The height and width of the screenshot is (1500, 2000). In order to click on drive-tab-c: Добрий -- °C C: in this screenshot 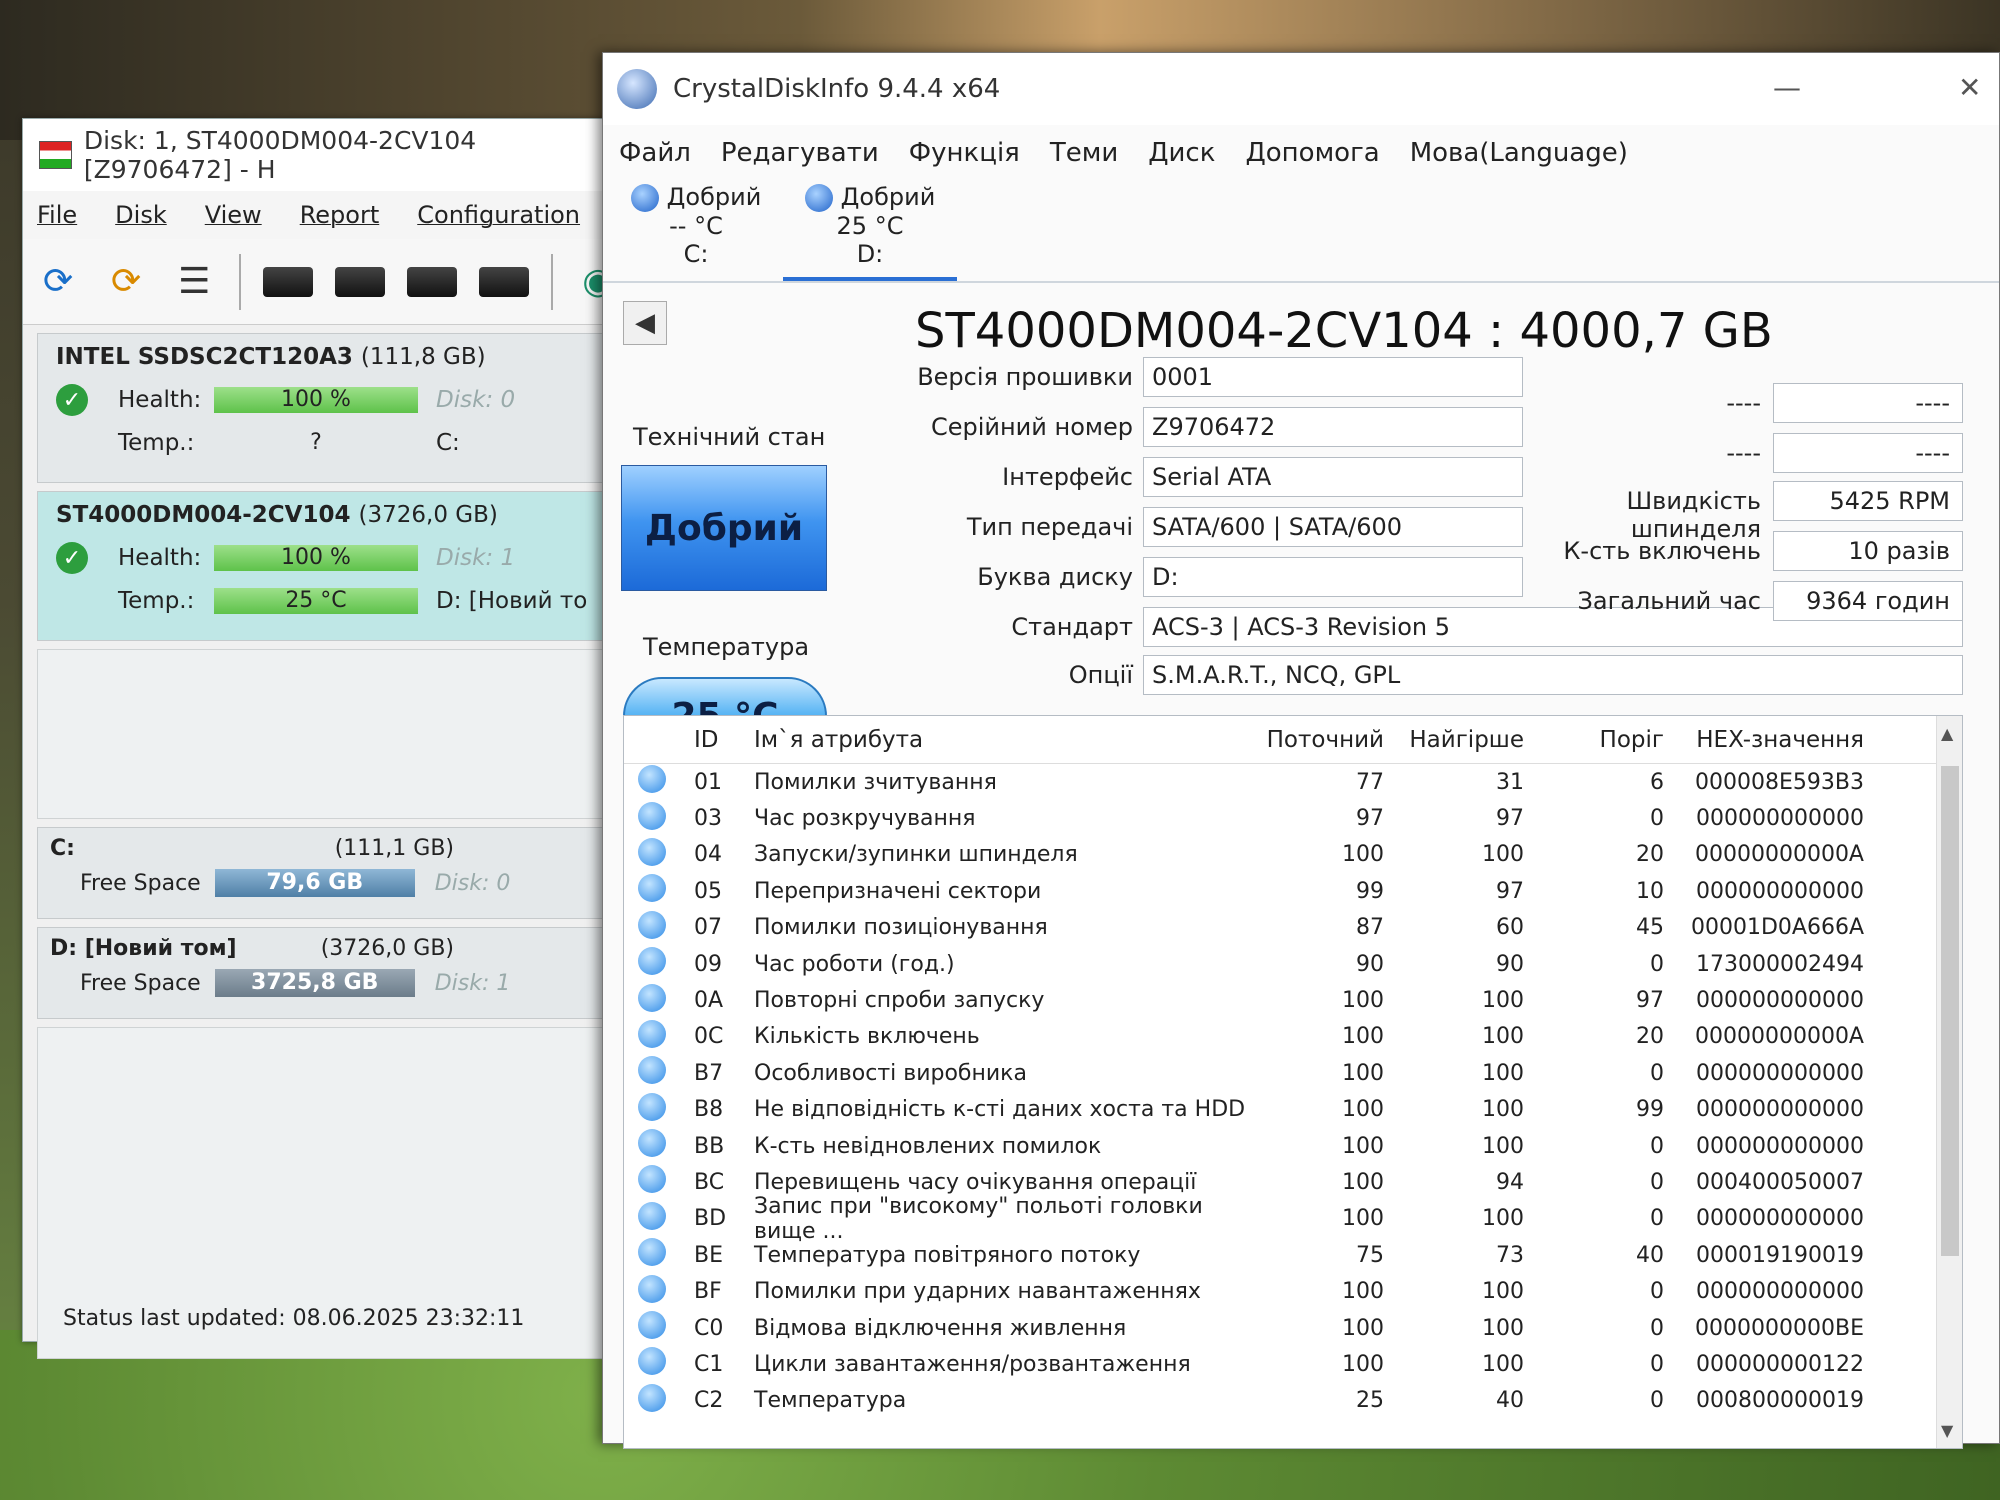, I will do `click(696, 231)`.